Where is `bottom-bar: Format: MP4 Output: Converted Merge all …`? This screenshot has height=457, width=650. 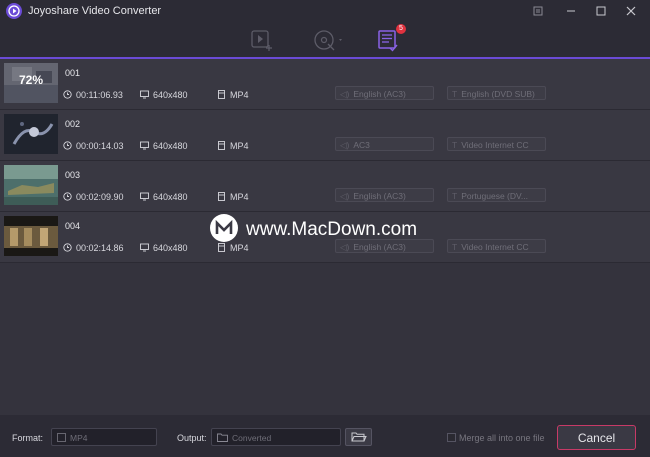
bottom-bar: Format: MP4 Output: Converted Merge all … is located at coordinates (325, 436).